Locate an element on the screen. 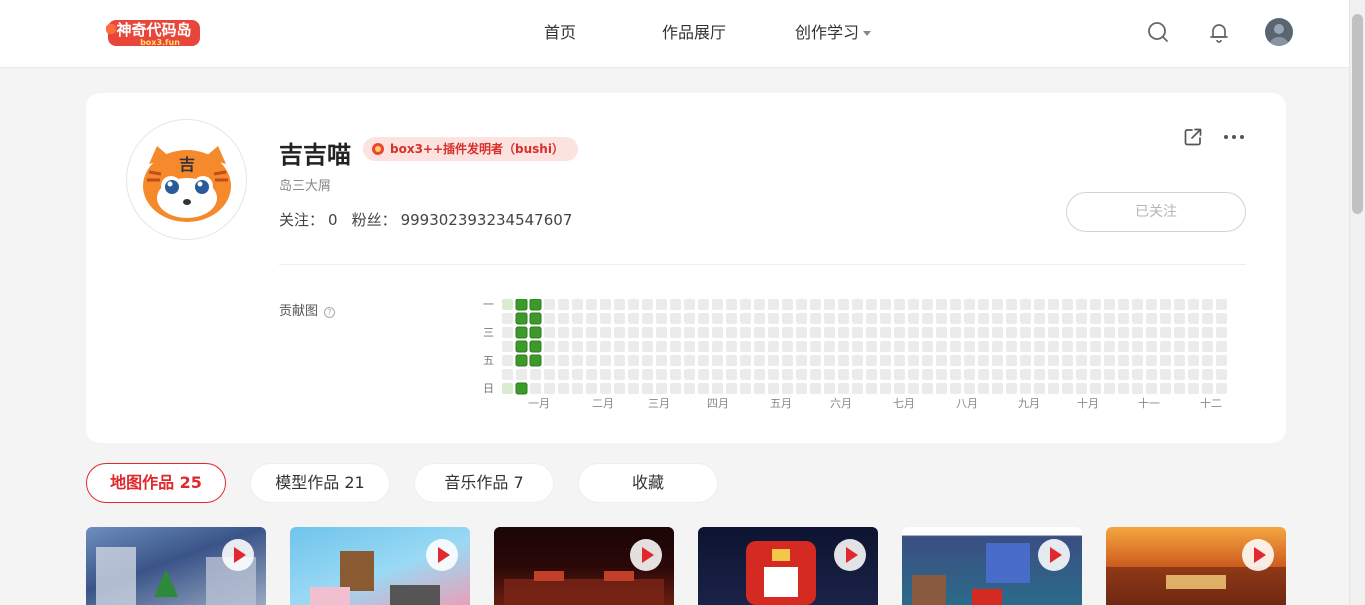 This screenshot has width=1365, height=605. share-icon is located at coordinates (1193, 137).